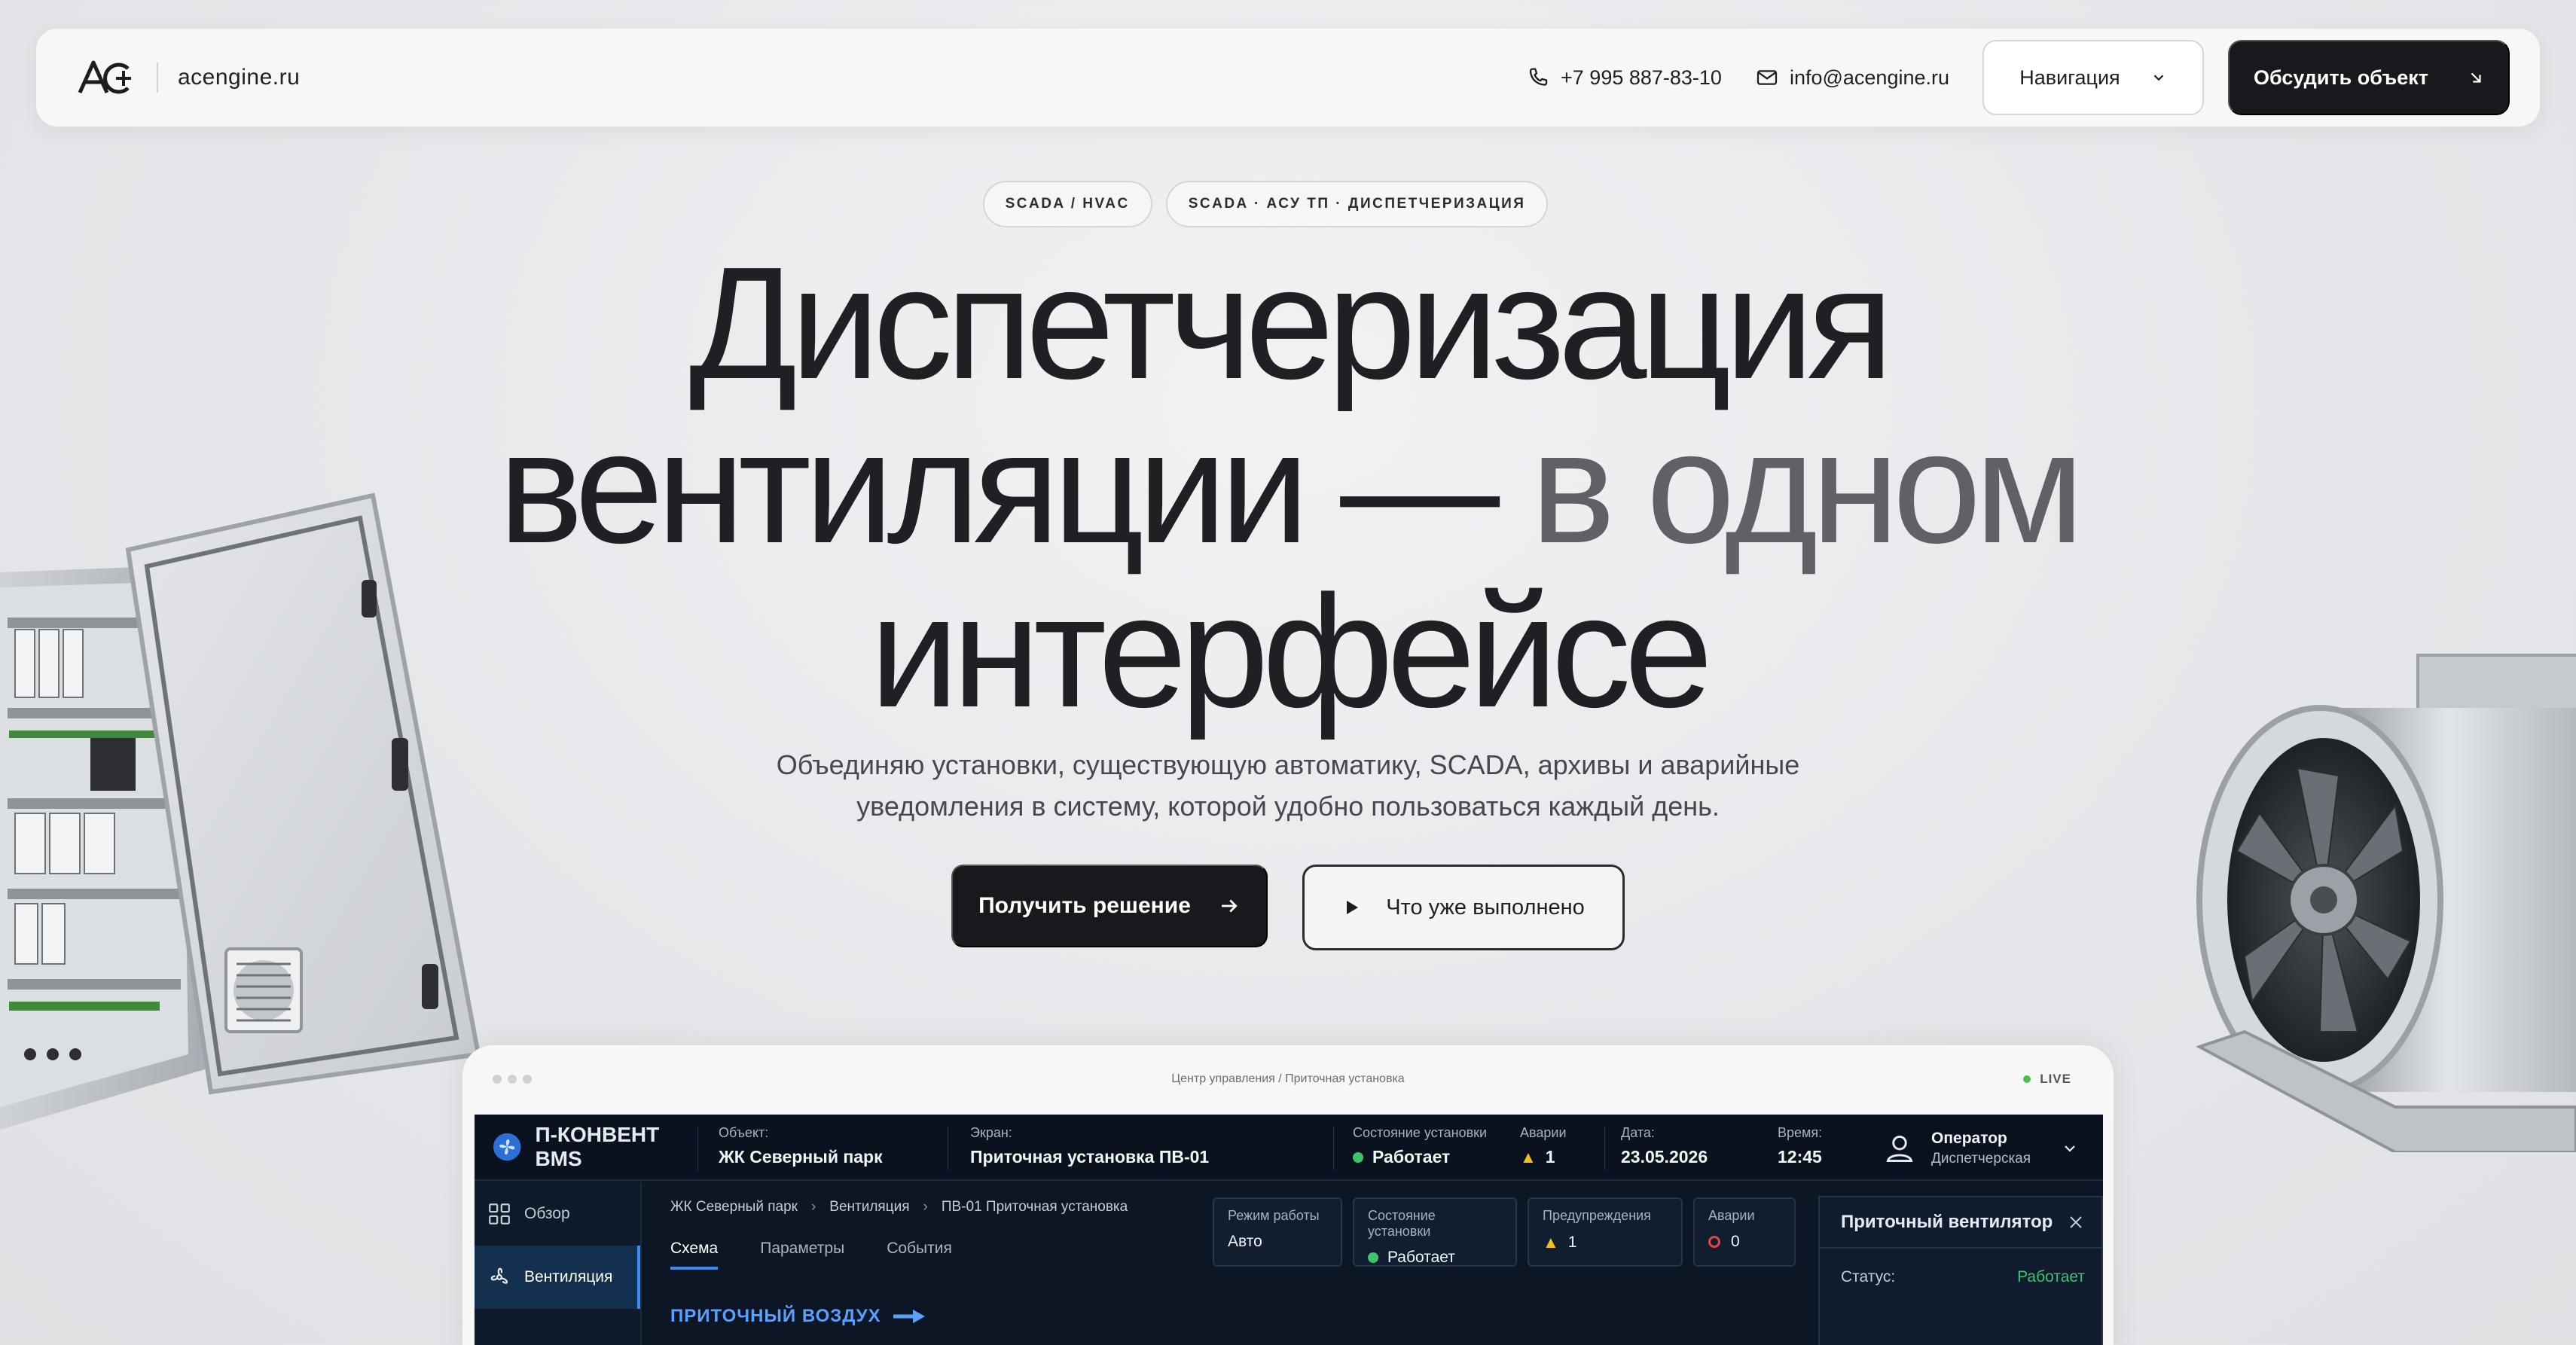 This screenshot has height=1345, width=2576. I want to click on arrow-right-icon, so click(1230, 906).